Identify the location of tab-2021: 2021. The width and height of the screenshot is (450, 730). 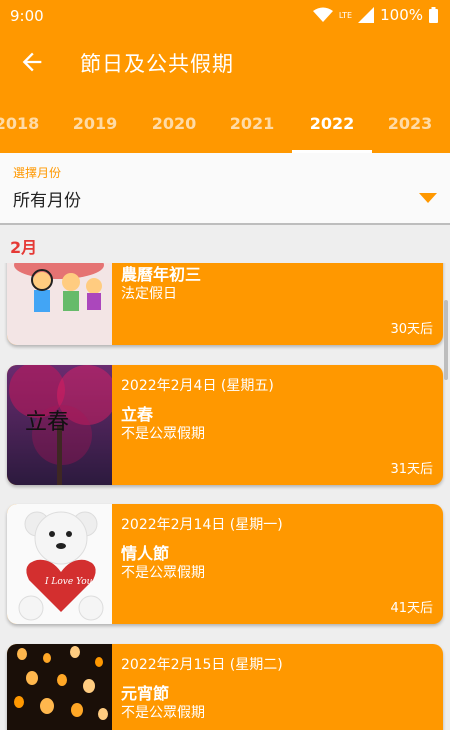
(252, 123).